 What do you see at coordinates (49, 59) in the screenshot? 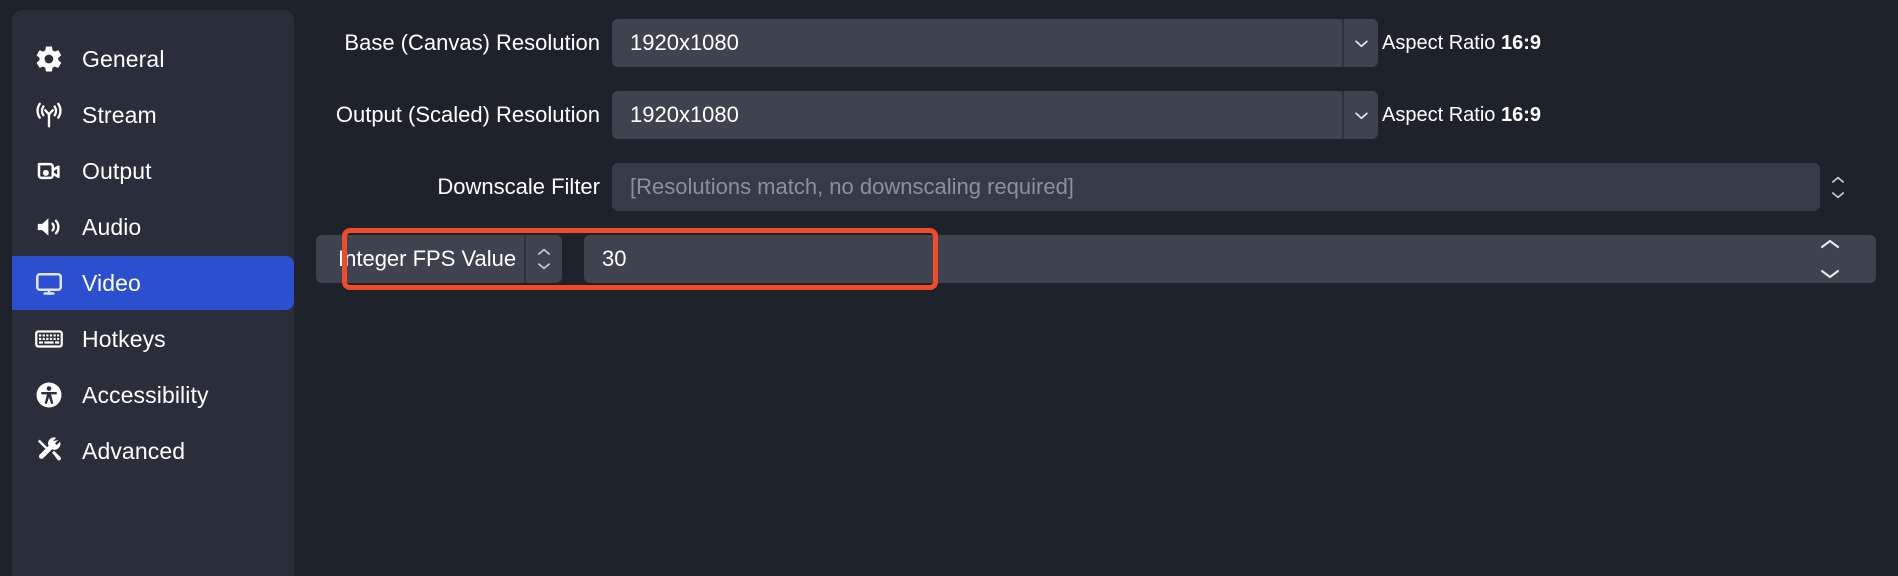
I see `gear-icon` at bounding box center [49, 59].